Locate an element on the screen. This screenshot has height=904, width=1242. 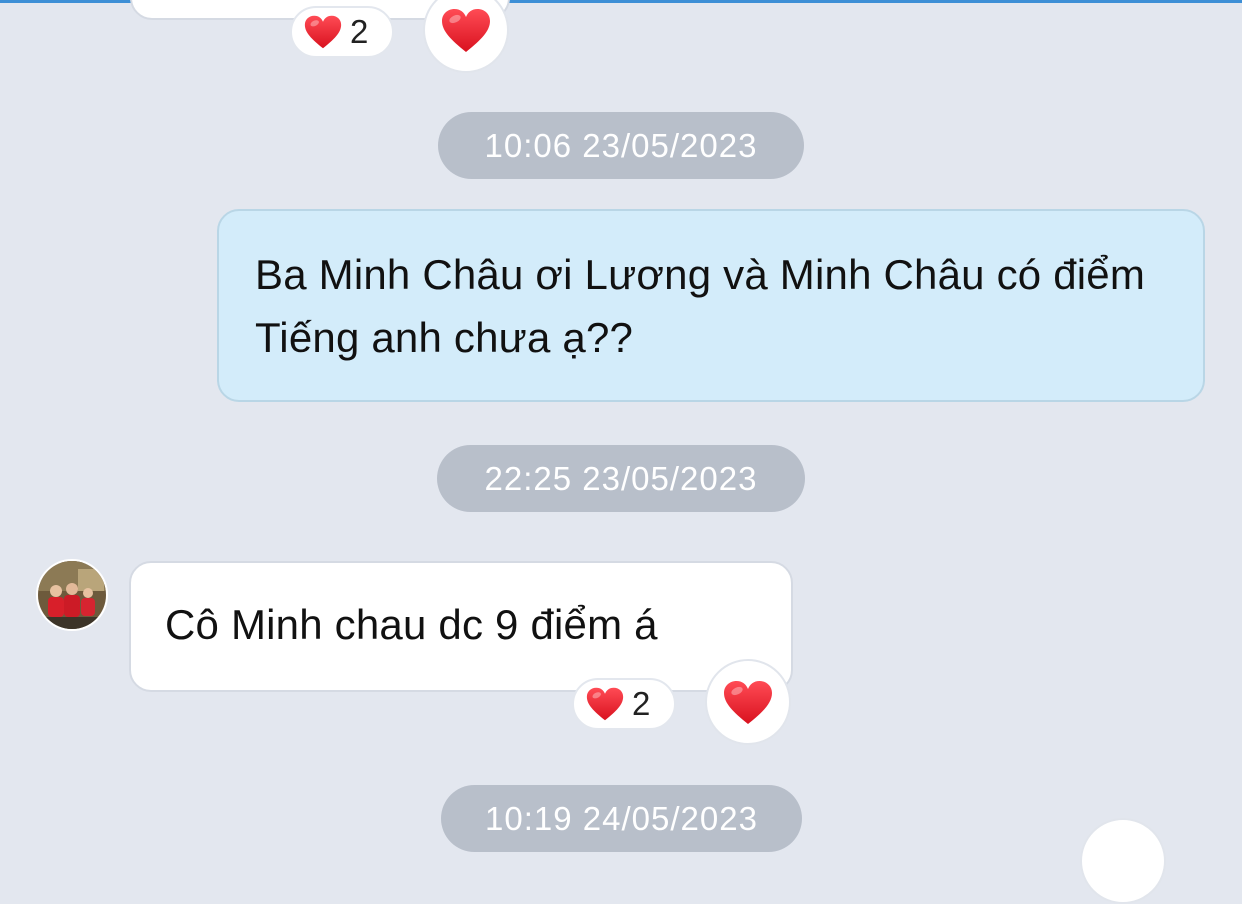
message-text: Cô Minh chau dc 9 điểm á is located at coordinates (411, 624).